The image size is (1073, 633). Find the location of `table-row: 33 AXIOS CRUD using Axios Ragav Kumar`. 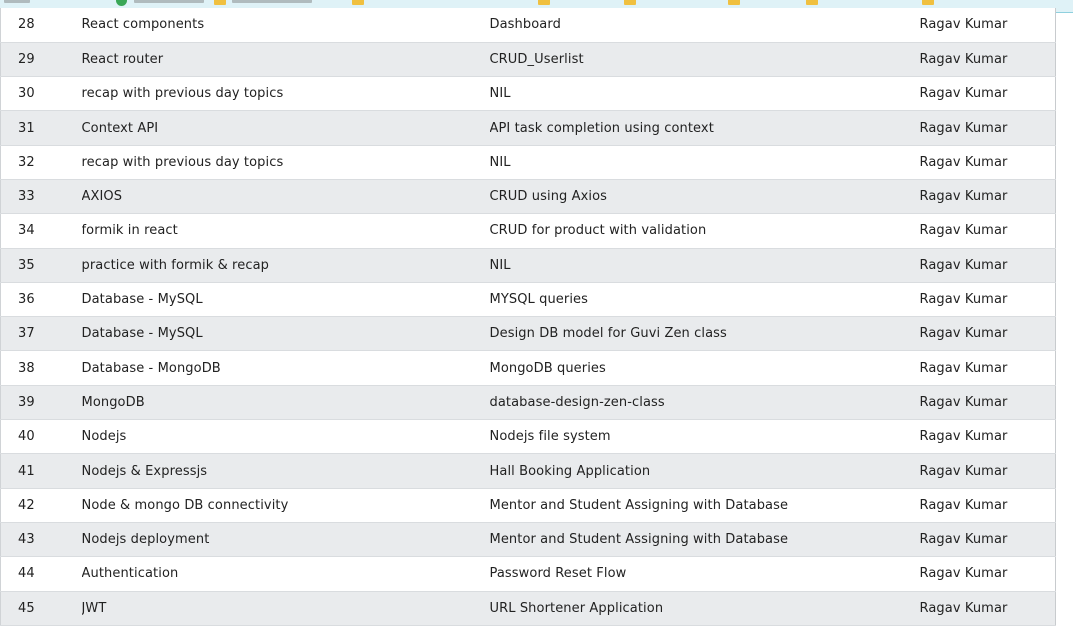

table-row: 33 AXIOS CRUD using Axios Ragav Kumar is located at coordinates (528, 197).